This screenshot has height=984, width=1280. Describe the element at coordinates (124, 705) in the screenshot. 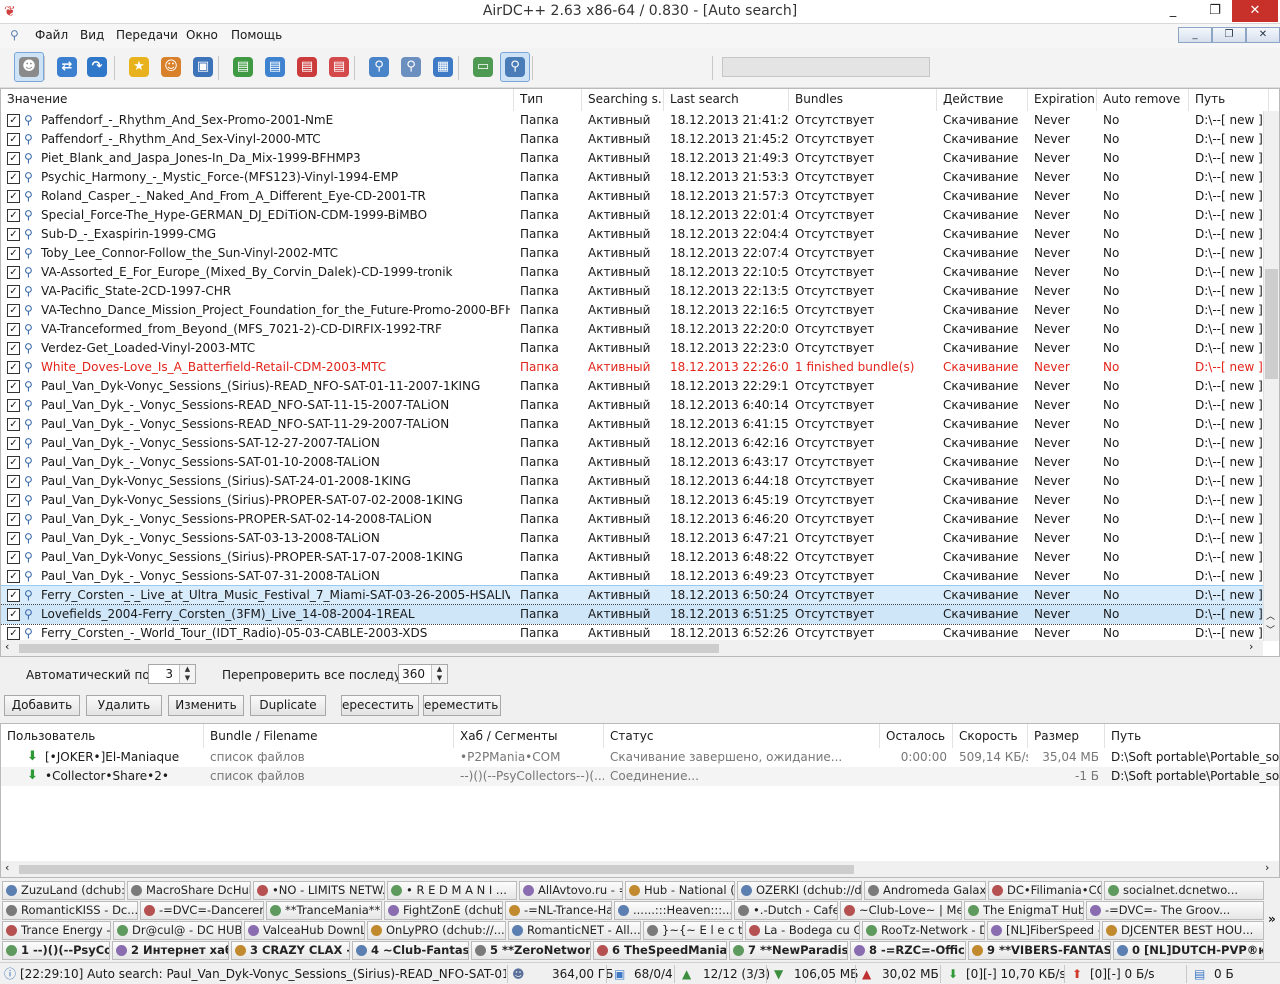

I see `remove-button: Удалить` at that location.